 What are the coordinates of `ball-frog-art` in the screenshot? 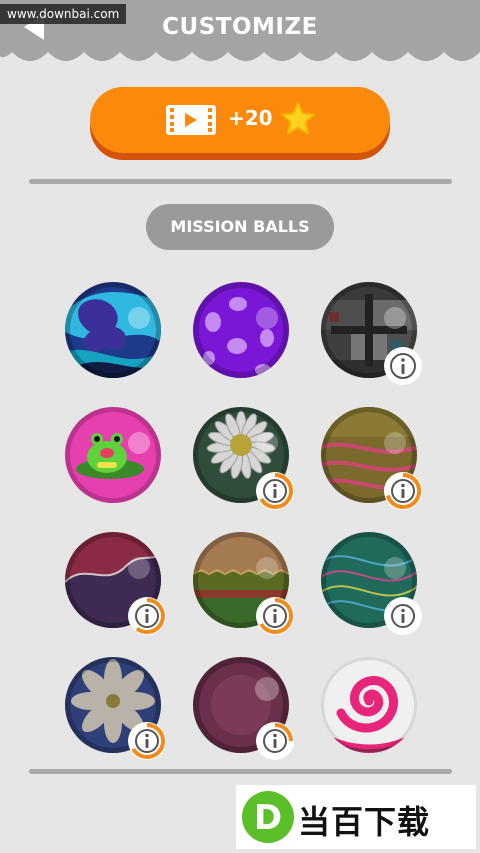 It's located at (113, 455).